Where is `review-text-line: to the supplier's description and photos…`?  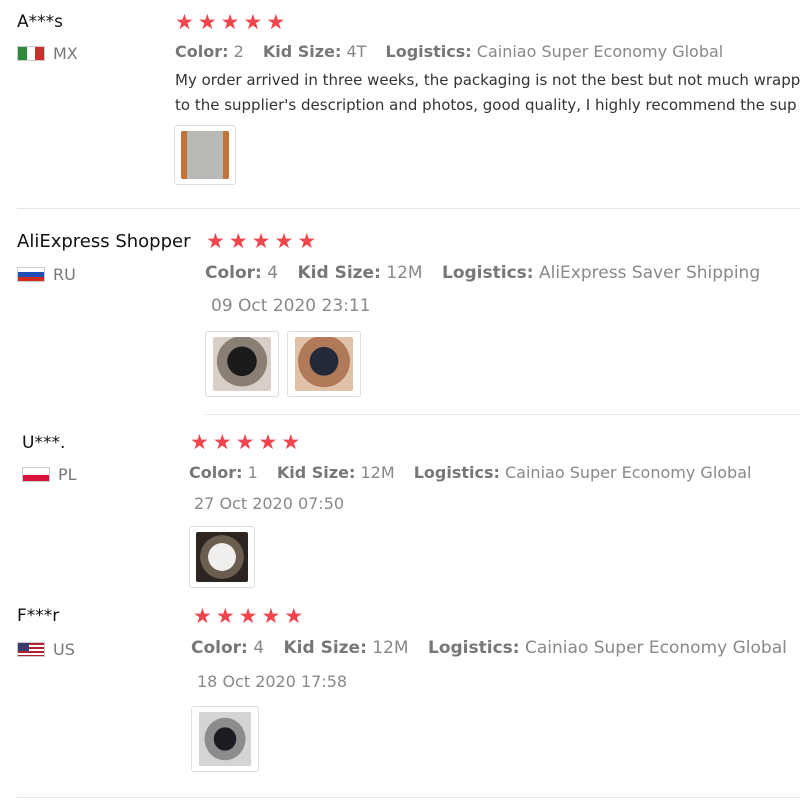
review-text-line: to the supplier's description and photos… is located at coordinates (486, 105).